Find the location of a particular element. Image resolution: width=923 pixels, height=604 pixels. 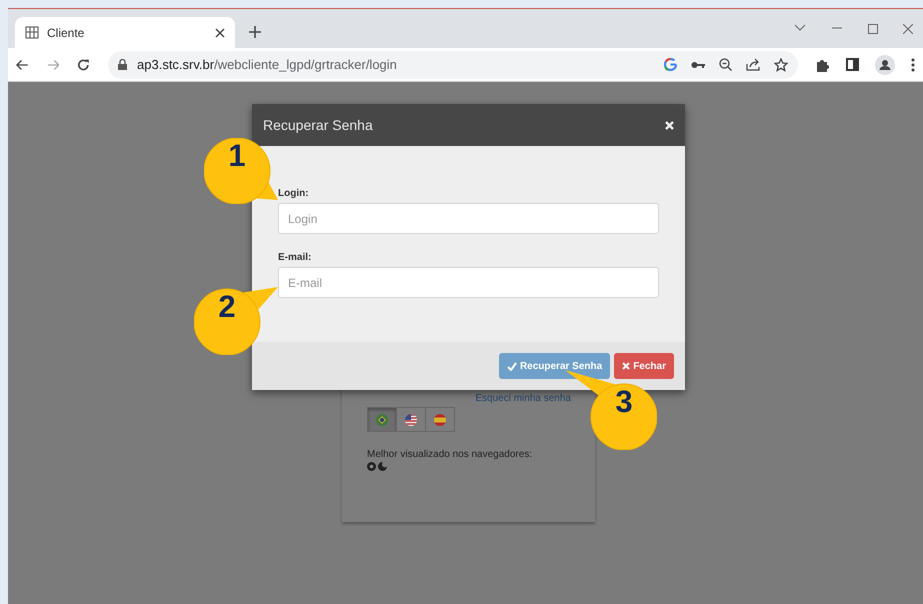

puzzle-icon is located at coordinates (823, 65).